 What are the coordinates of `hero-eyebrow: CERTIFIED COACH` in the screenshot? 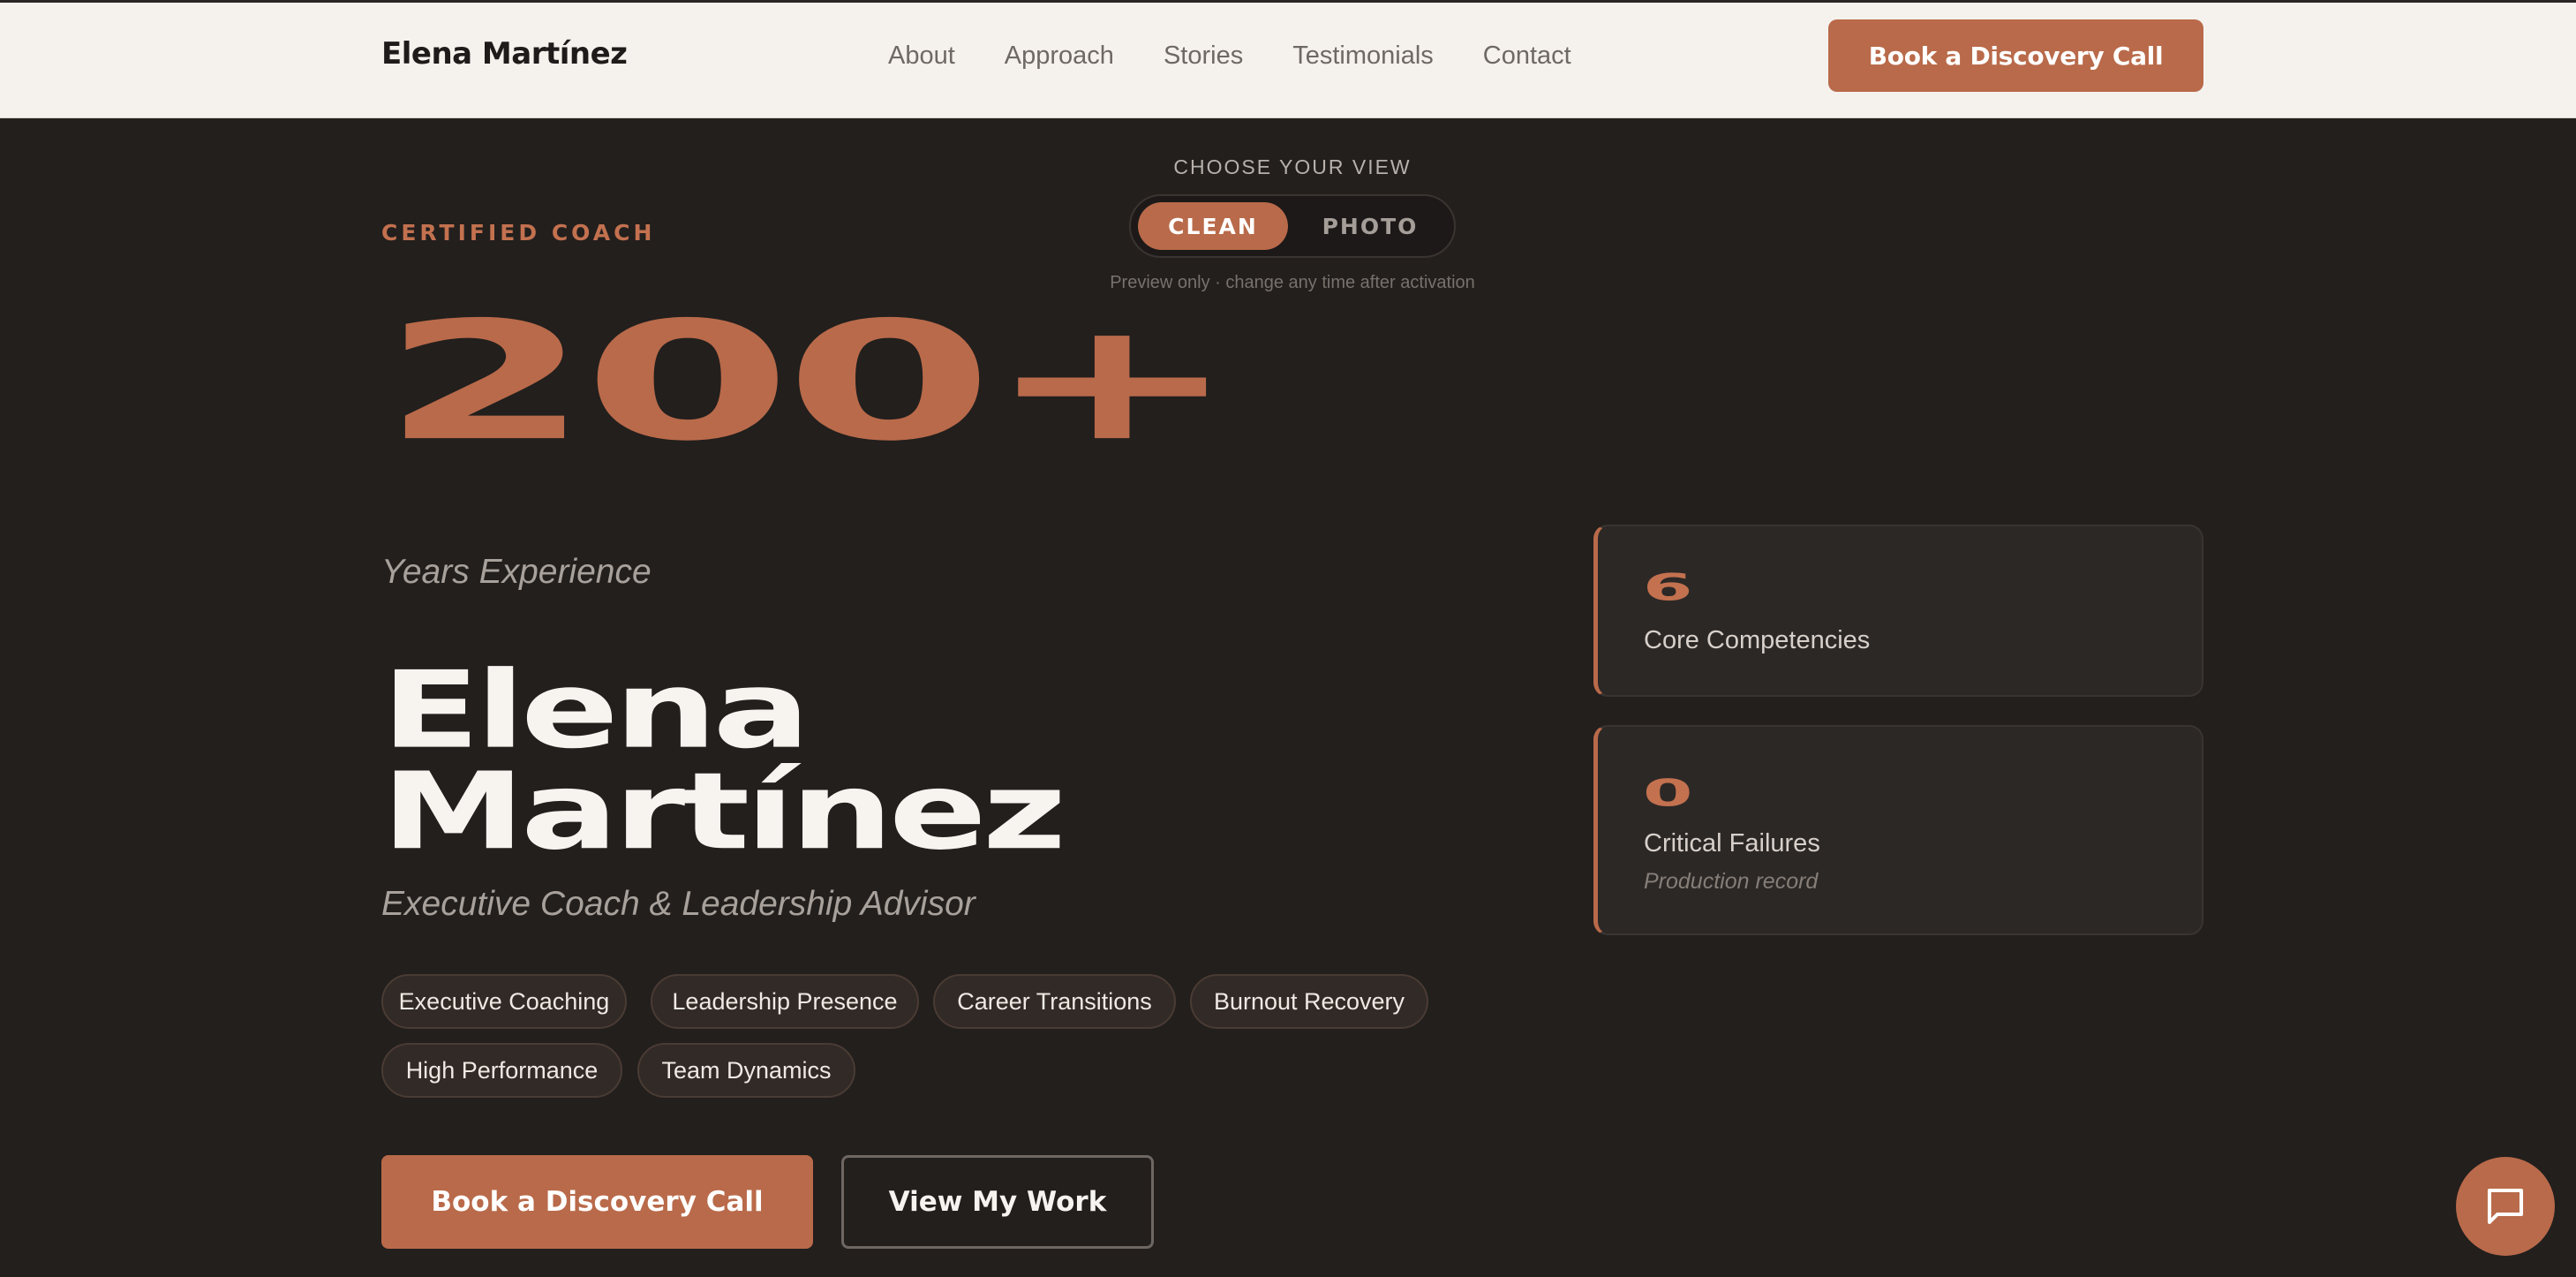 It's located at (519, 233).